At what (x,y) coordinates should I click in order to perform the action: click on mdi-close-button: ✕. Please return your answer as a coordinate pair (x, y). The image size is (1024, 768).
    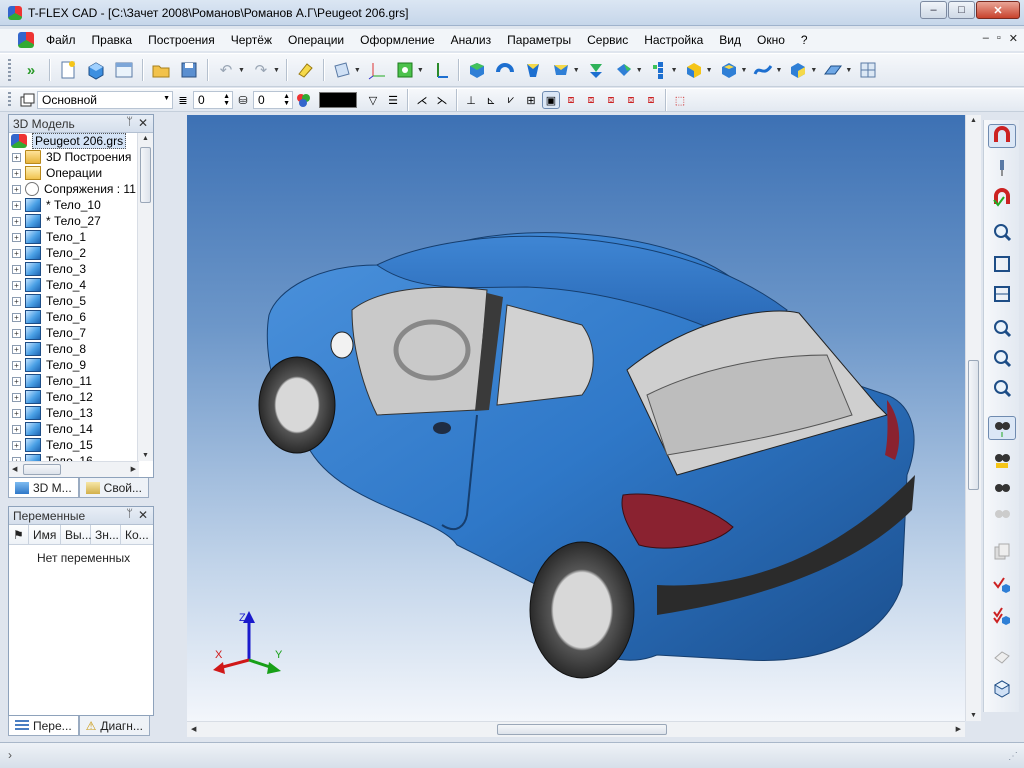
    Looking at the image, I should click on (1013, 38).